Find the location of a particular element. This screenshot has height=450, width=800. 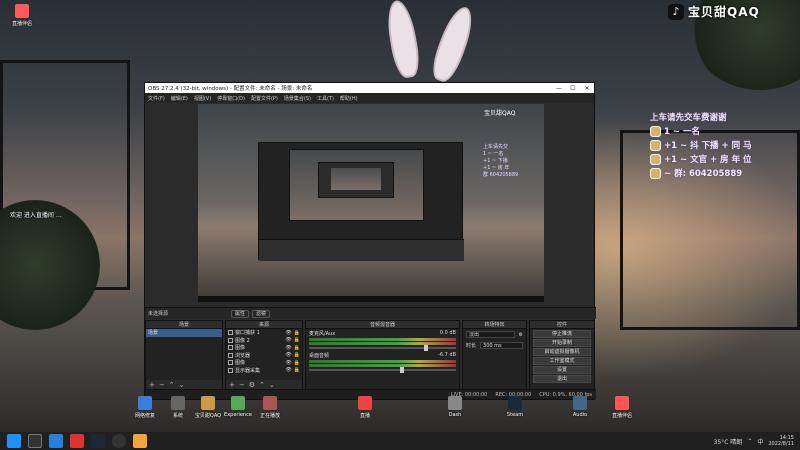

obs-icon is located at coordinates (119, 441).